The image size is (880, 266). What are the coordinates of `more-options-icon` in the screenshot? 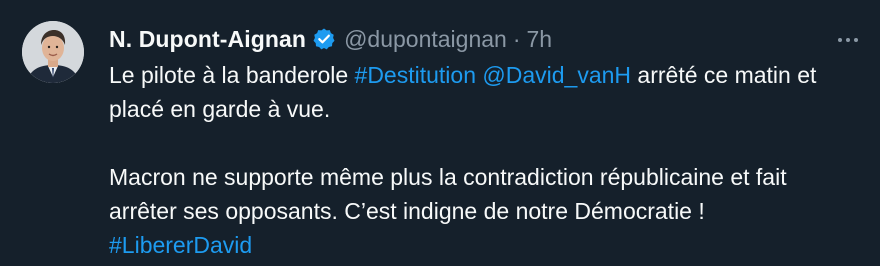 It's located at (840, 40).